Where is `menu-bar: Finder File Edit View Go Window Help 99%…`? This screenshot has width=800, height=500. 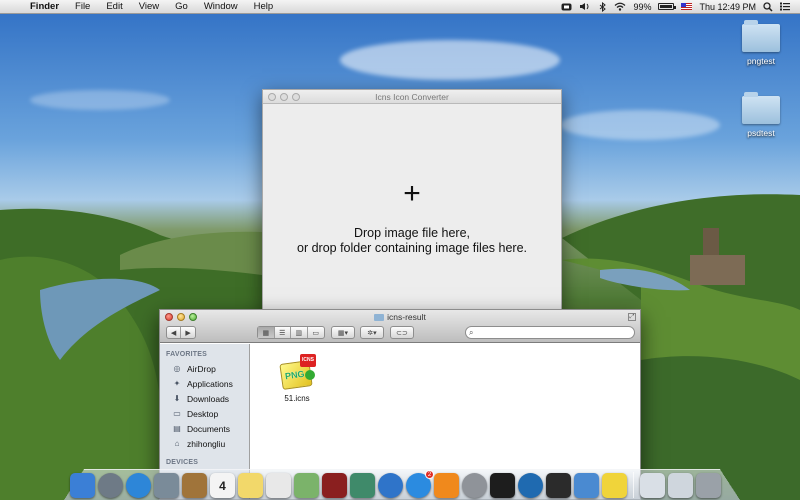 menu-bar: Finder File Edit View Go Window Help 99%… is located at coordinates (400, 7).